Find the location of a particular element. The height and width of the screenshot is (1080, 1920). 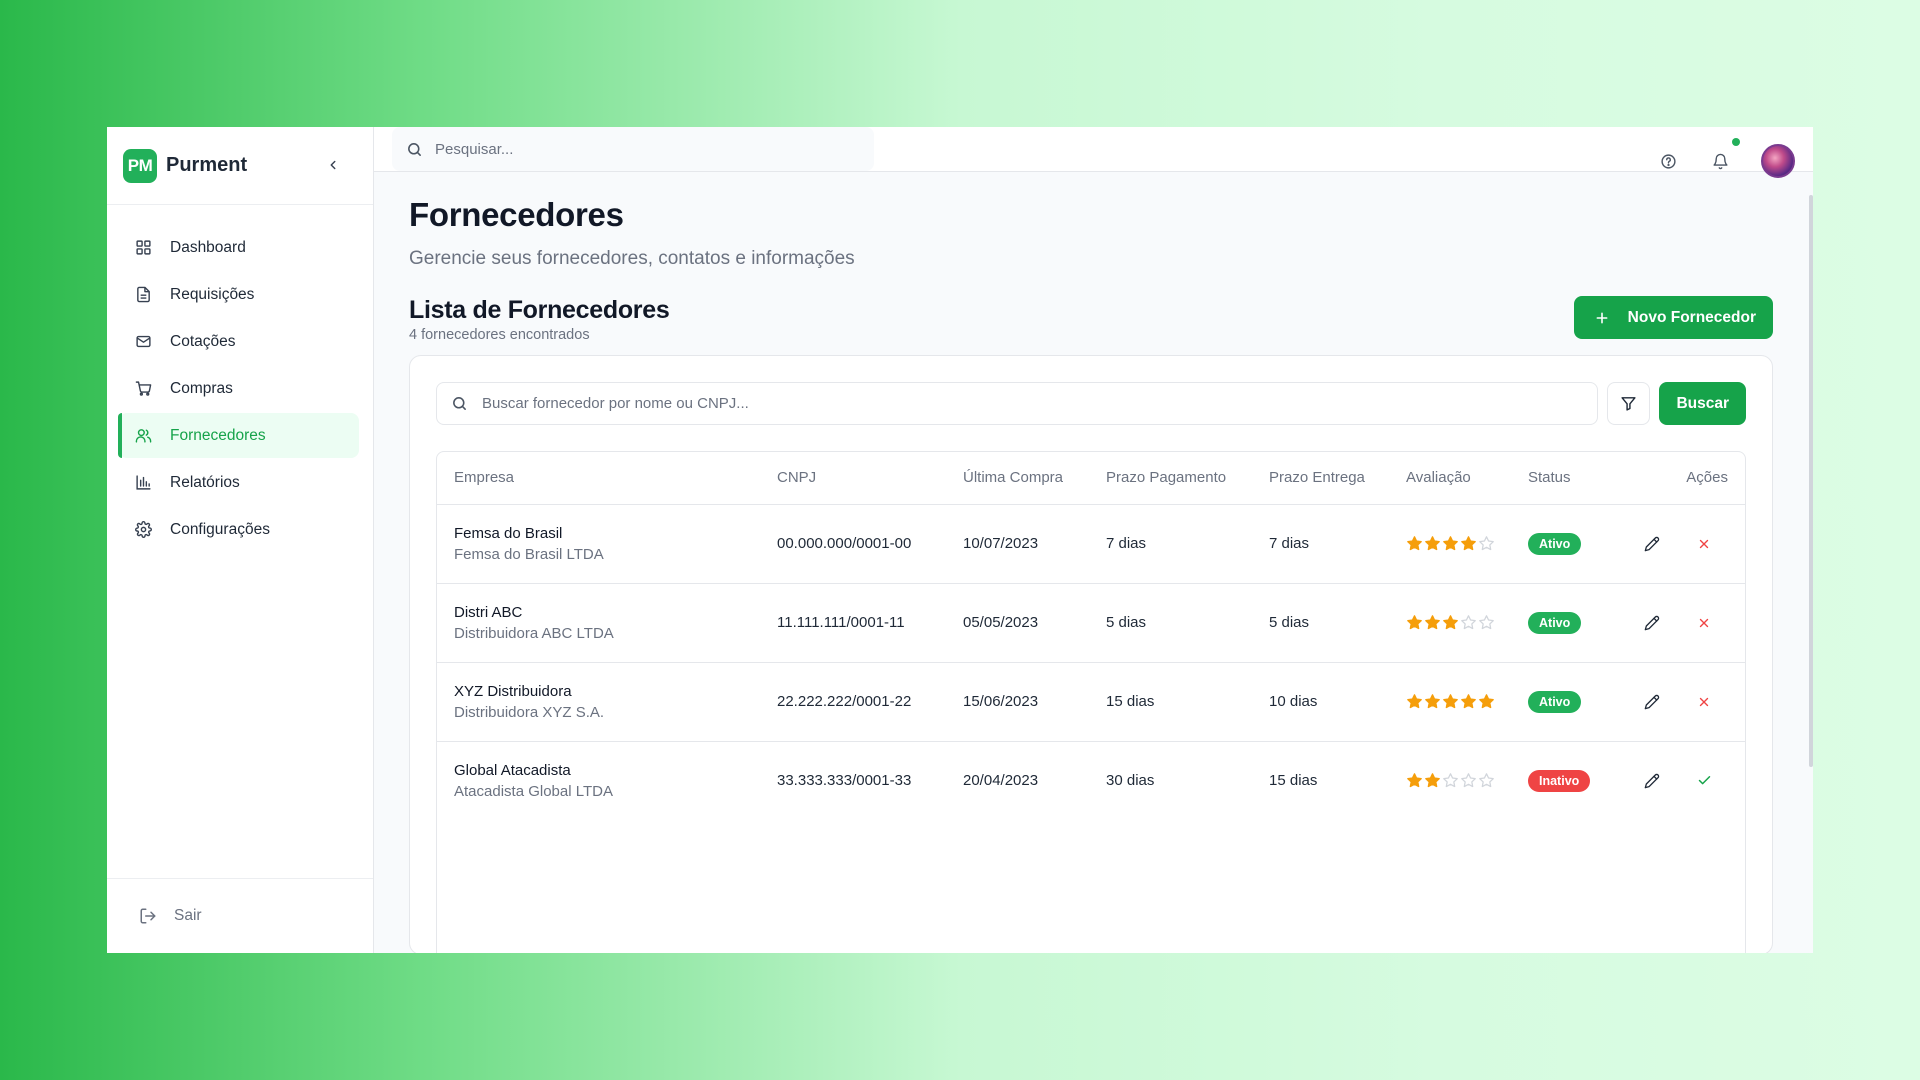

sidebar-item-fornecedores: Fornecedores is located at coordinates (238, 435).